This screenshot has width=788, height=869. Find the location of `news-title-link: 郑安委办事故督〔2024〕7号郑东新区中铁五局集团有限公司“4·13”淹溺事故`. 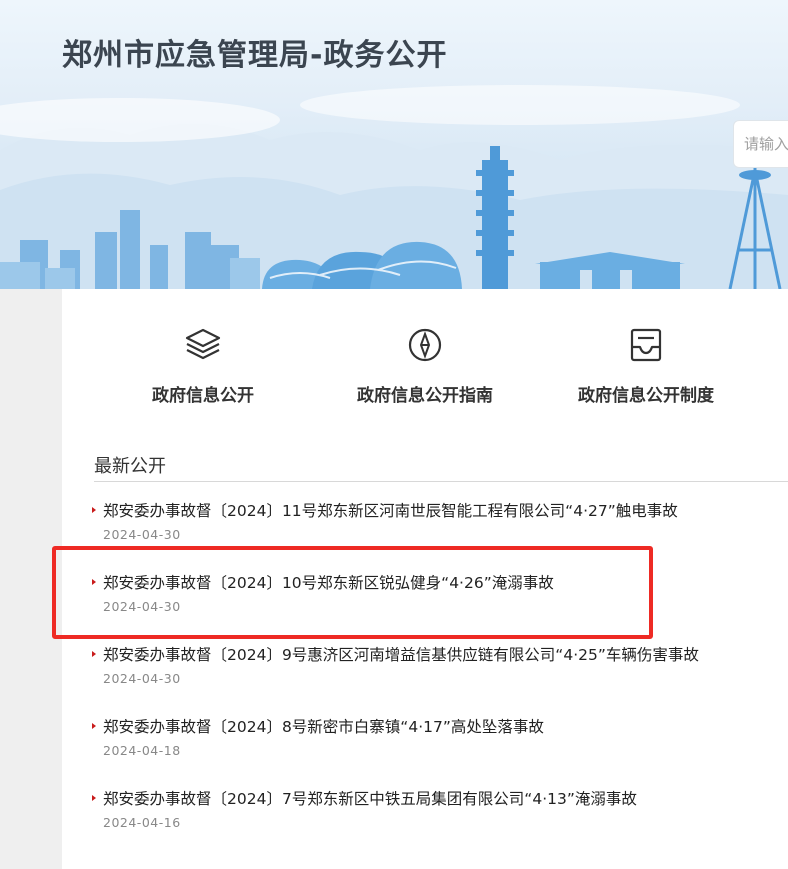

news-title-link: 郑安委办事故督〔2024〕7号郑东新区中铁五局集团有限公司“4·13”淹溺事故 is located at coordinates (370, 798).